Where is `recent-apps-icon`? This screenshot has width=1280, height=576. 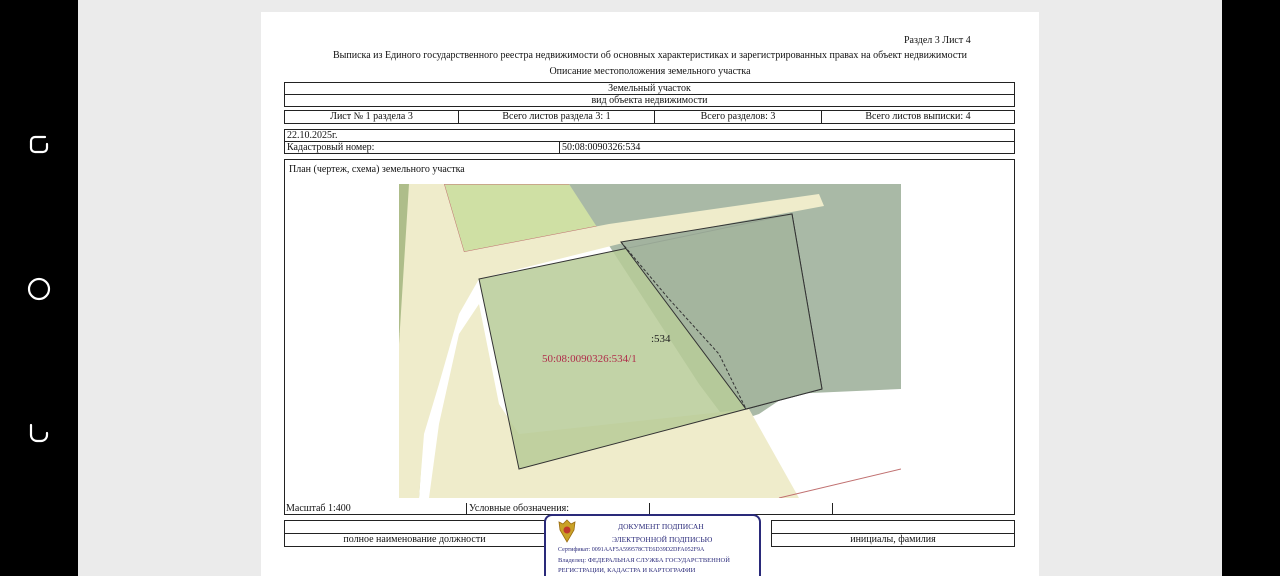 recent-apps-icon is located at coordinates (39, 144).